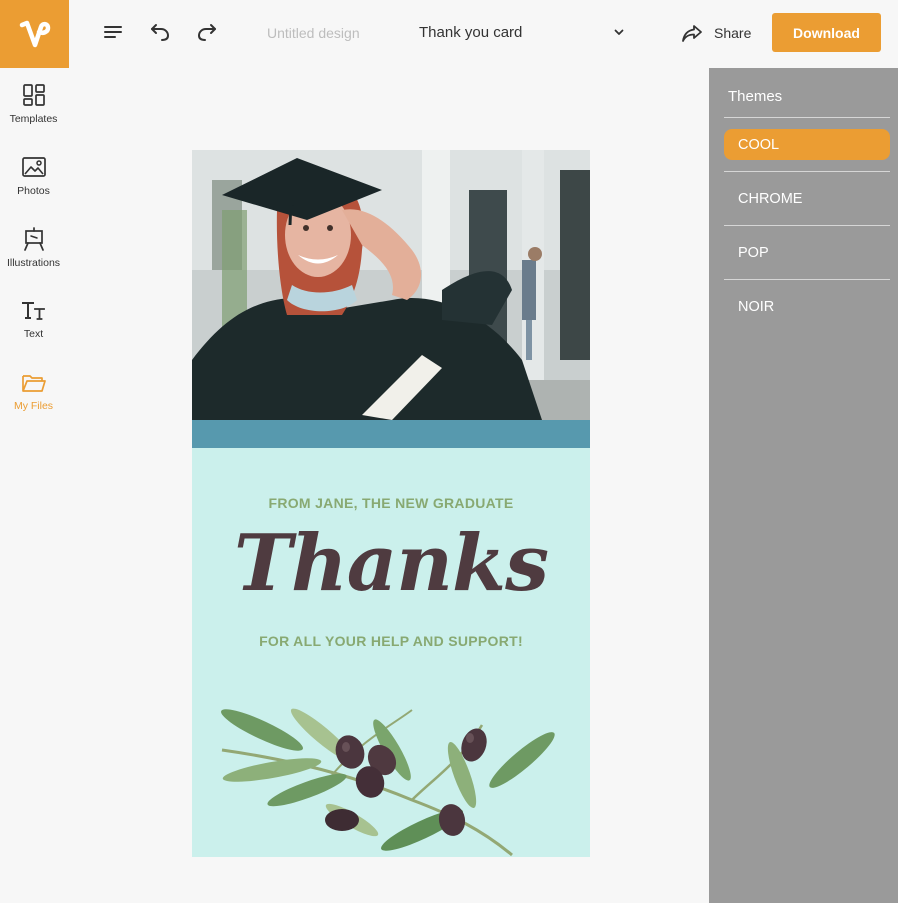 Image resolution: width=898 pixels, height=903 pixels. I want to click on templates-icon, so click(33, 95).